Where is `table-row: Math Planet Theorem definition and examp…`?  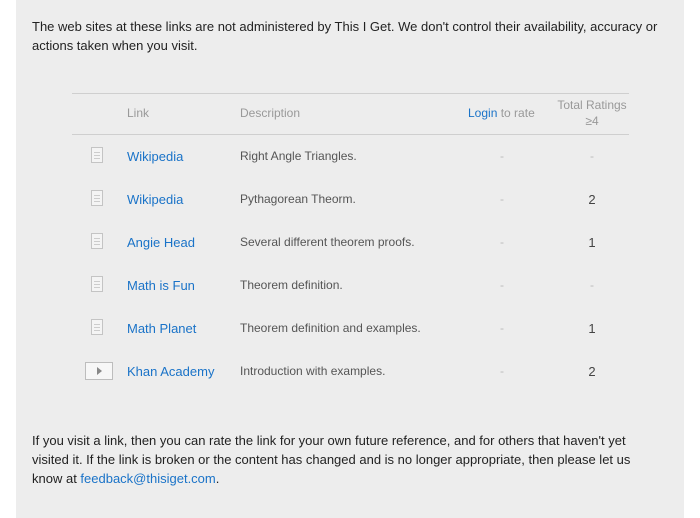 table-row: Math Planet Theorem definition and examp… is located at coordinates (350, 328).